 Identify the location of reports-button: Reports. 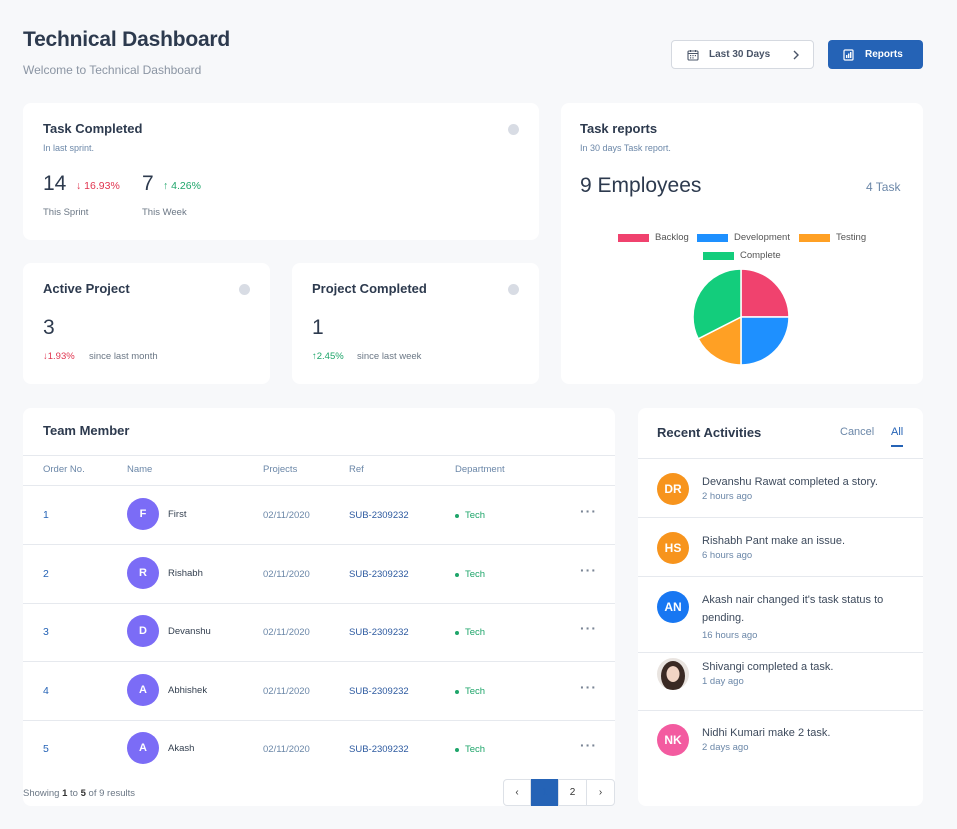
(875, 54).